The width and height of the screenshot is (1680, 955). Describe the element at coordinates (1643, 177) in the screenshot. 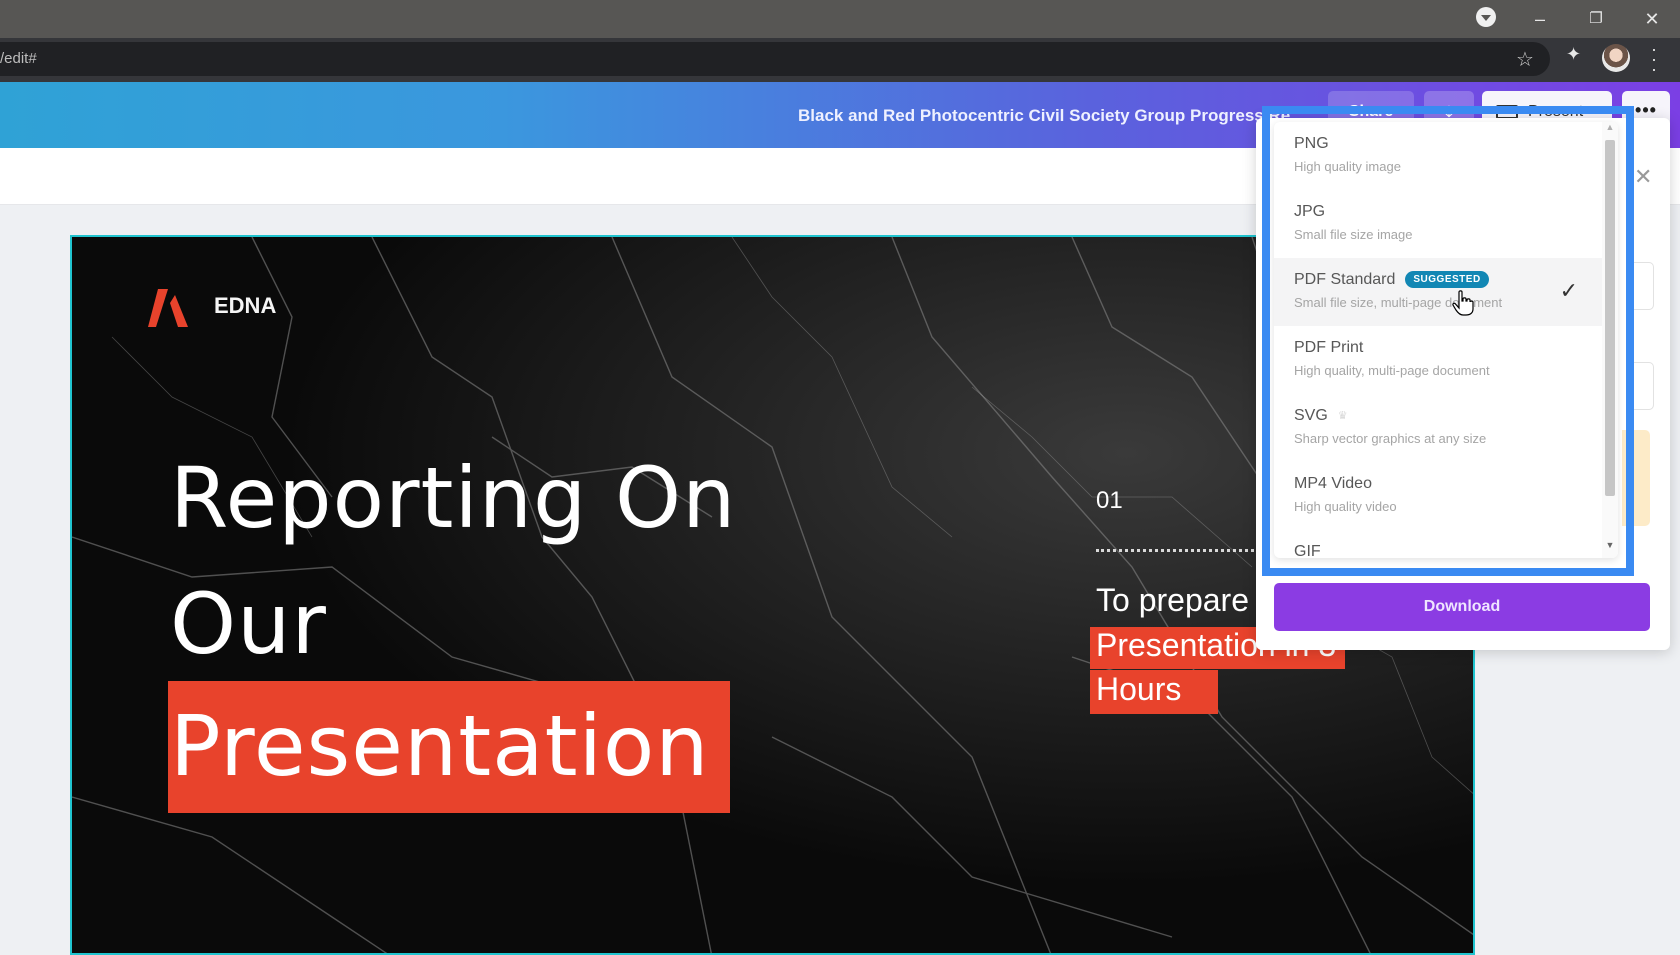

I see `close-icon: ✕` at that location.